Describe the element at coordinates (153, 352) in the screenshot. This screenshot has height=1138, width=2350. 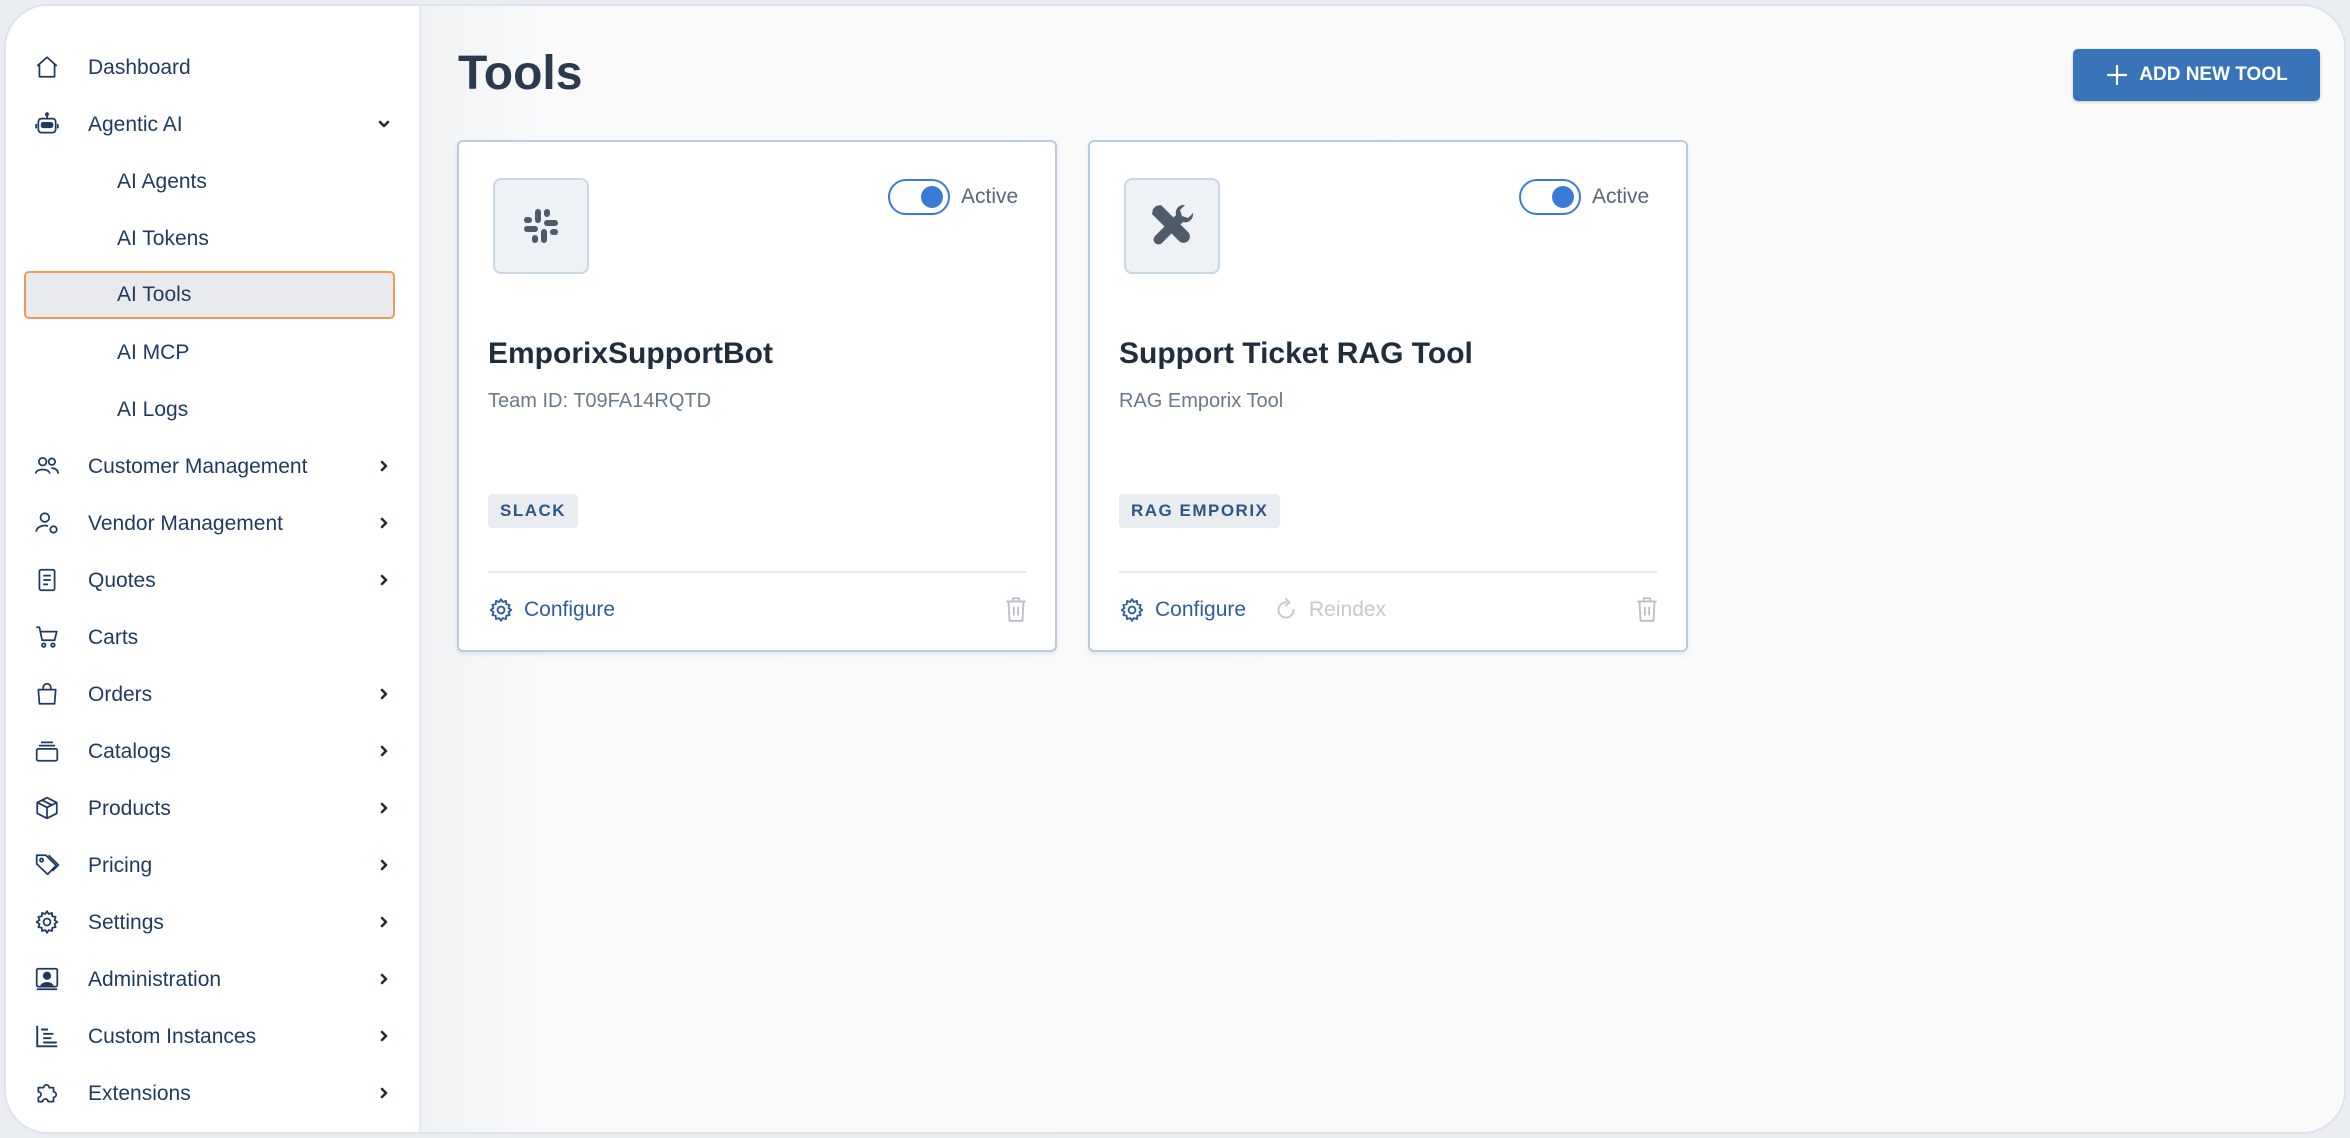
I see `sidebar-item-label: AI MCP` at that location.